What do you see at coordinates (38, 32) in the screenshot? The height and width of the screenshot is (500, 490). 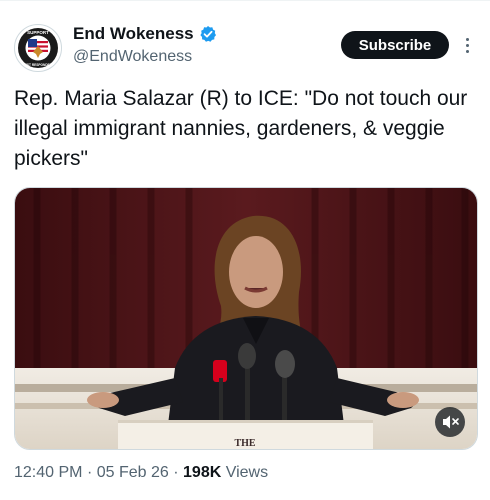 I see `avatar-top-text: SUPPORT` at bounding box center [38, 32].